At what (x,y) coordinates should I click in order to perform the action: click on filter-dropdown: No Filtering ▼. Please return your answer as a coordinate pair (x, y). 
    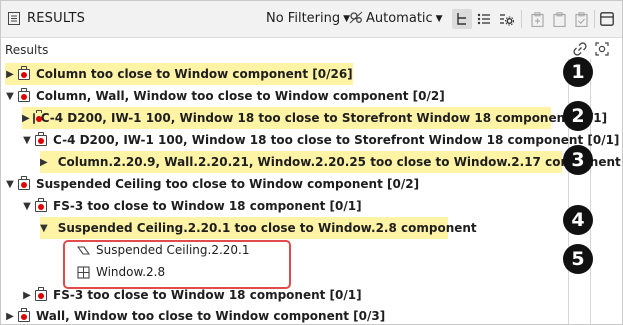
    Looking at the image, I should click on (308, 18).